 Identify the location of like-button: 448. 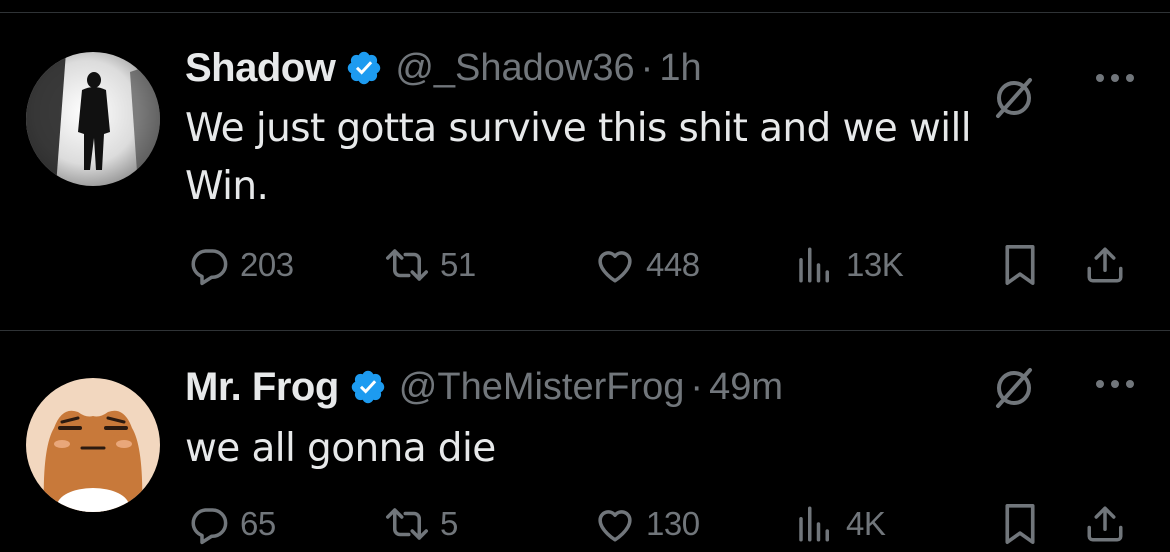
(647, 265).